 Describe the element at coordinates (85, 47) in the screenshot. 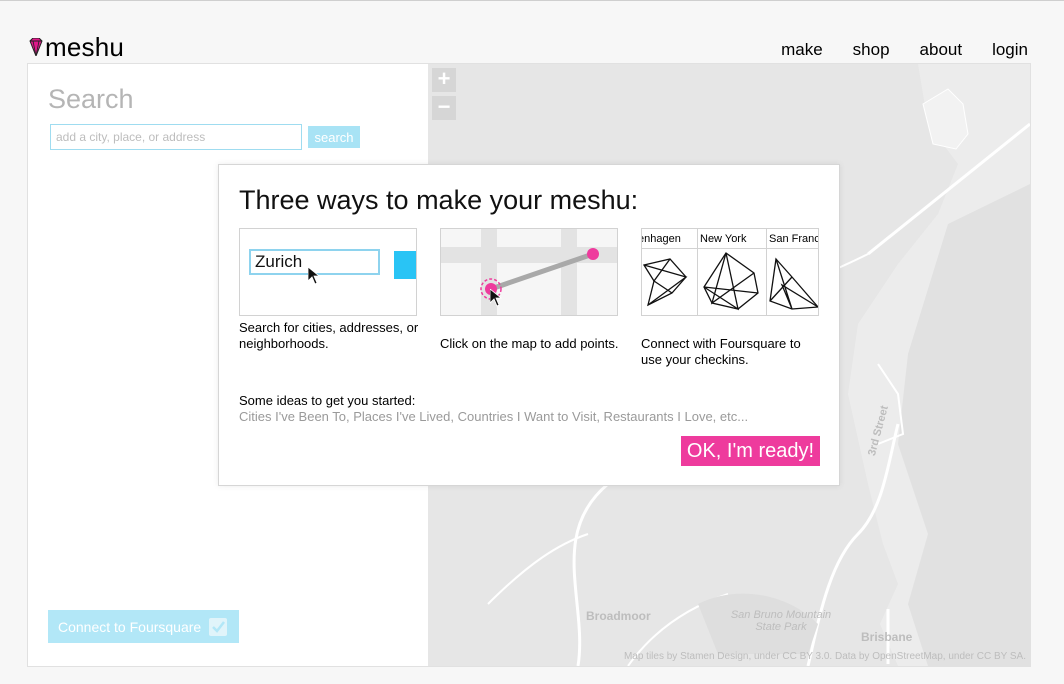

I see `logo-text: meshu` at that location.